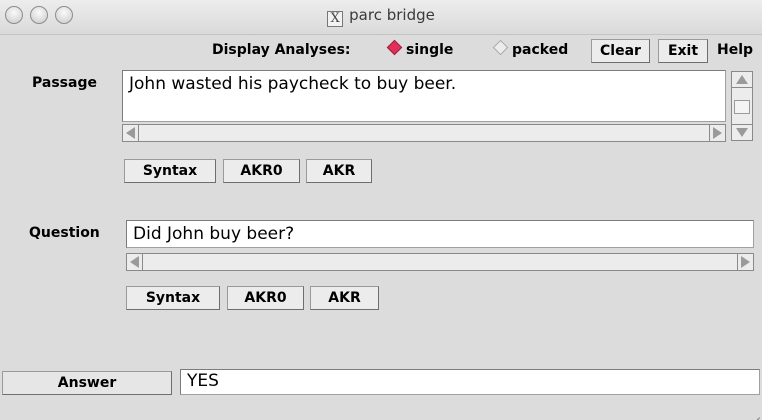  I want to click on question-syntax-button: Syntax, so click(173, 298).